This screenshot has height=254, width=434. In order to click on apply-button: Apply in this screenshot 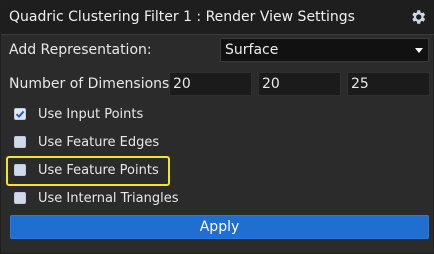, I will do `click(219, 227)`.